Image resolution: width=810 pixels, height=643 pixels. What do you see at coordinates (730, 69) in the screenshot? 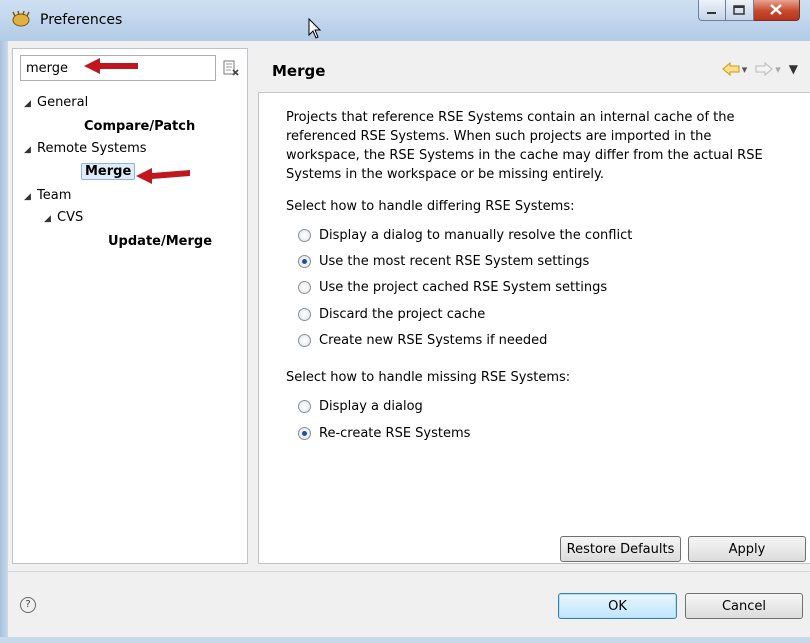
I see `back-arrow-icon` at bounding box center [730, 69].